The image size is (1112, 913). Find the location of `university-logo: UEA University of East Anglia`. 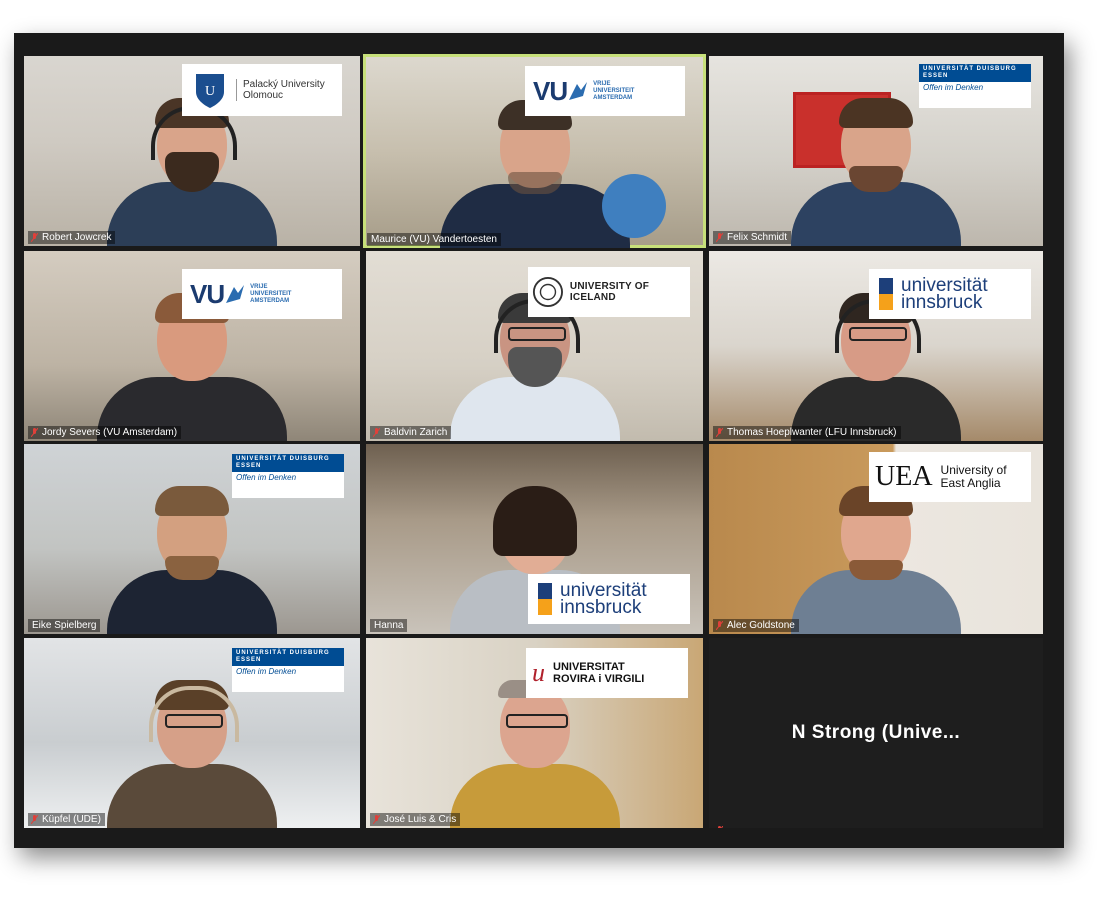

university-logo: UEA University of East Anglia is located at coordinates (950, 477).